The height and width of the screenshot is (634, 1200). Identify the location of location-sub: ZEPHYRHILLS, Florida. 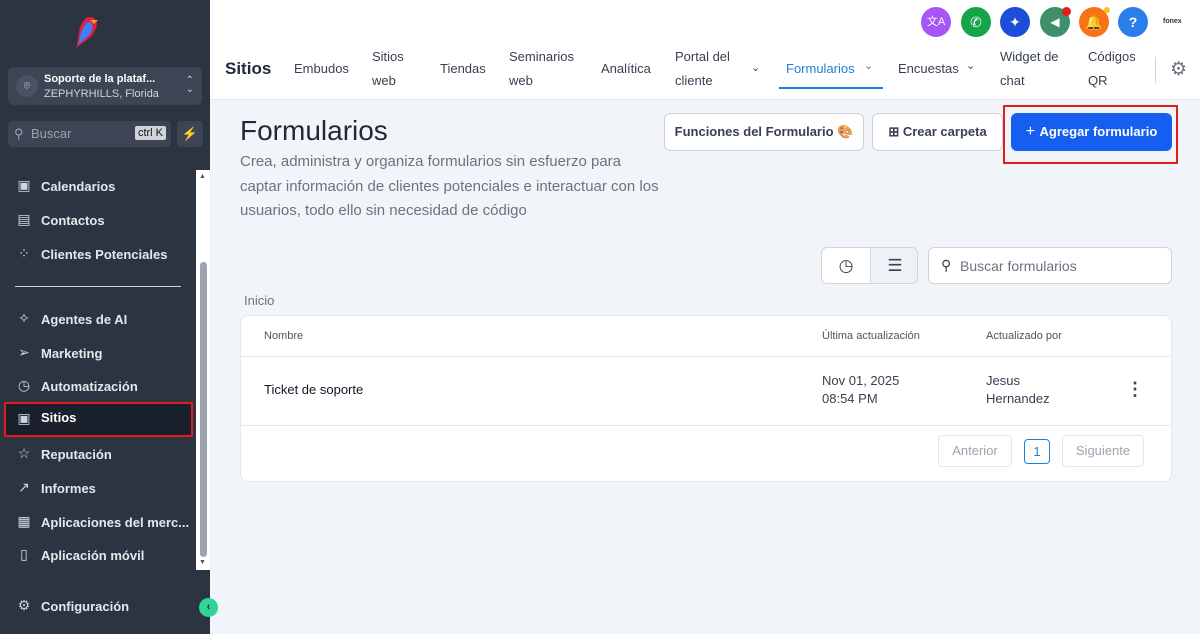
(101, 94).